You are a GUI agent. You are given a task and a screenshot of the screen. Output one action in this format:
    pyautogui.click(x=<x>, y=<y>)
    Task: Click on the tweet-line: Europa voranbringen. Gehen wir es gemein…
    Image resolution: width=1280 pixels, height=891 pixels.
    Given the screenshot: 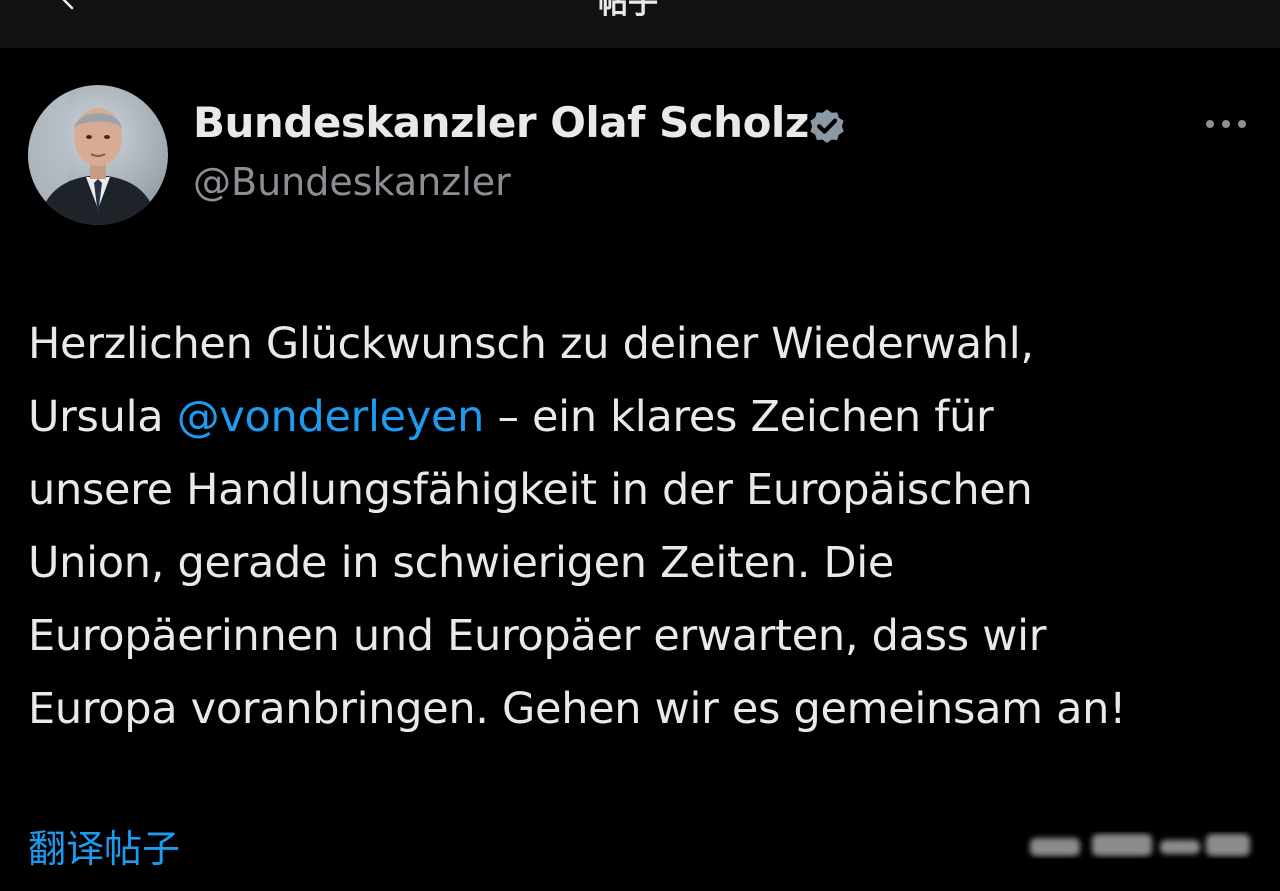 What is the action you would take?
    pyautogui.click(x=577, y=709)
    